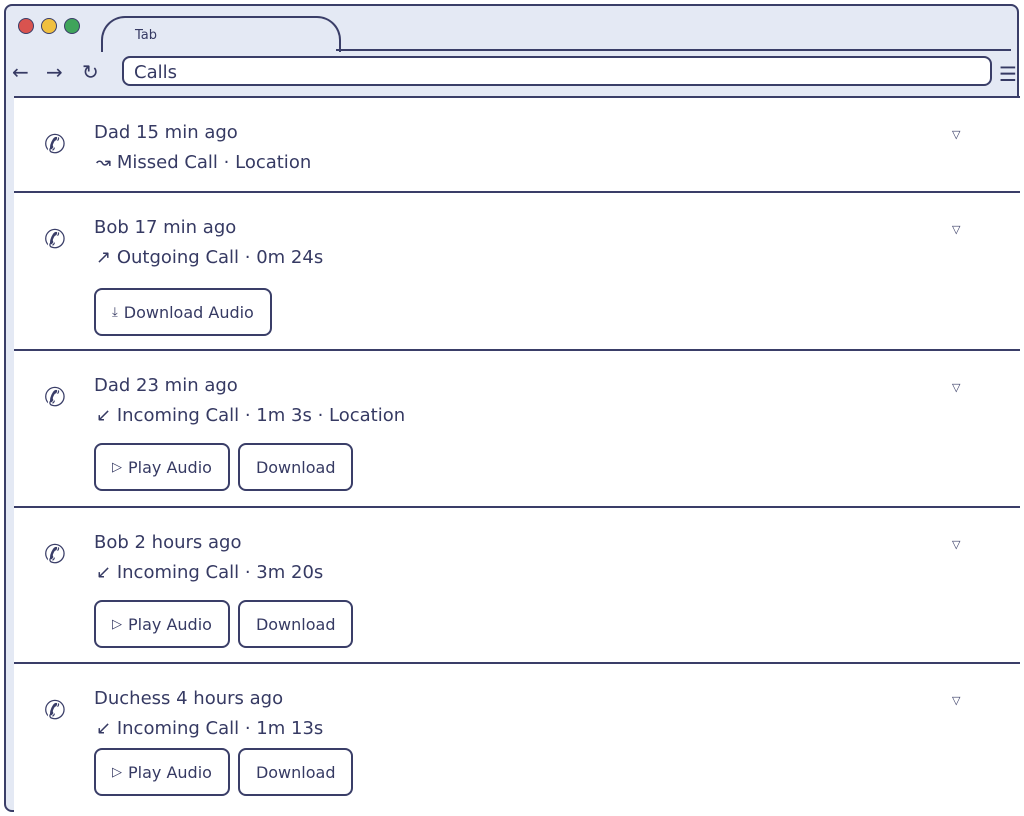 This screenshot has height=816, width=1024. I want to click on download-icon: ⤓, so click(115, 312).